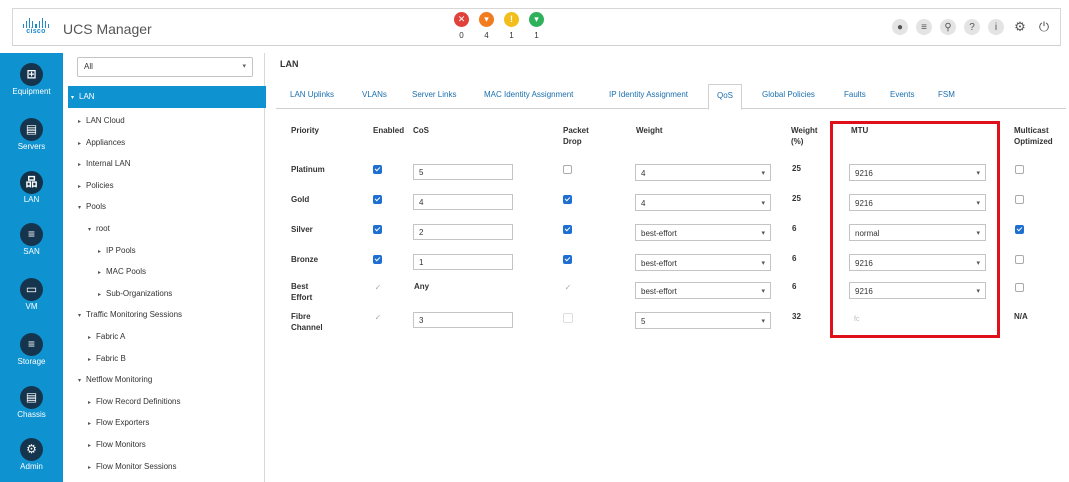  Describe the element at coordinates (134, 401) in the screenshot. I see `tree-item: ▸ Flow Record Definitions` at that location.